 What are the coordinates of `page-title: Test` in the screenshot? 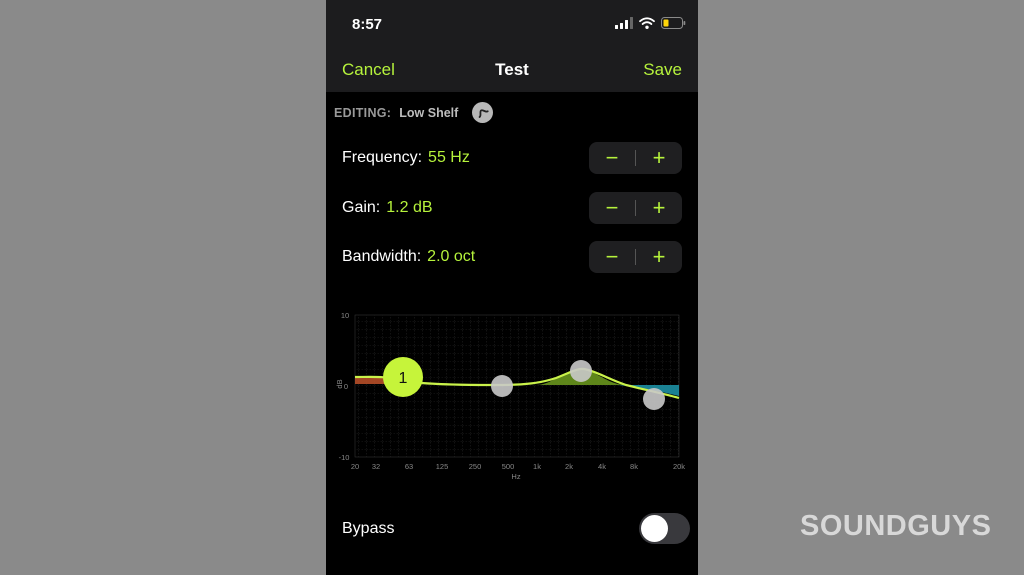 It's located at (512, 69).